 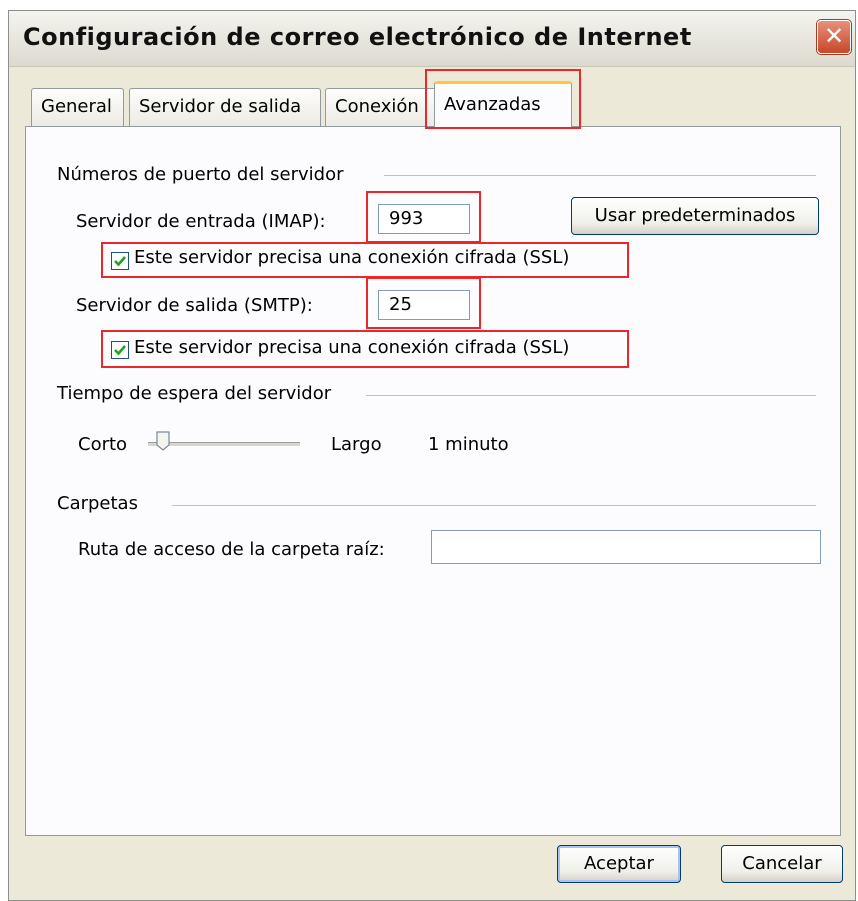 What do you see at coordinates (782, 864) in the screenshot?
I see `cancel-button: Cancelar` at bounding box center [782, 864].